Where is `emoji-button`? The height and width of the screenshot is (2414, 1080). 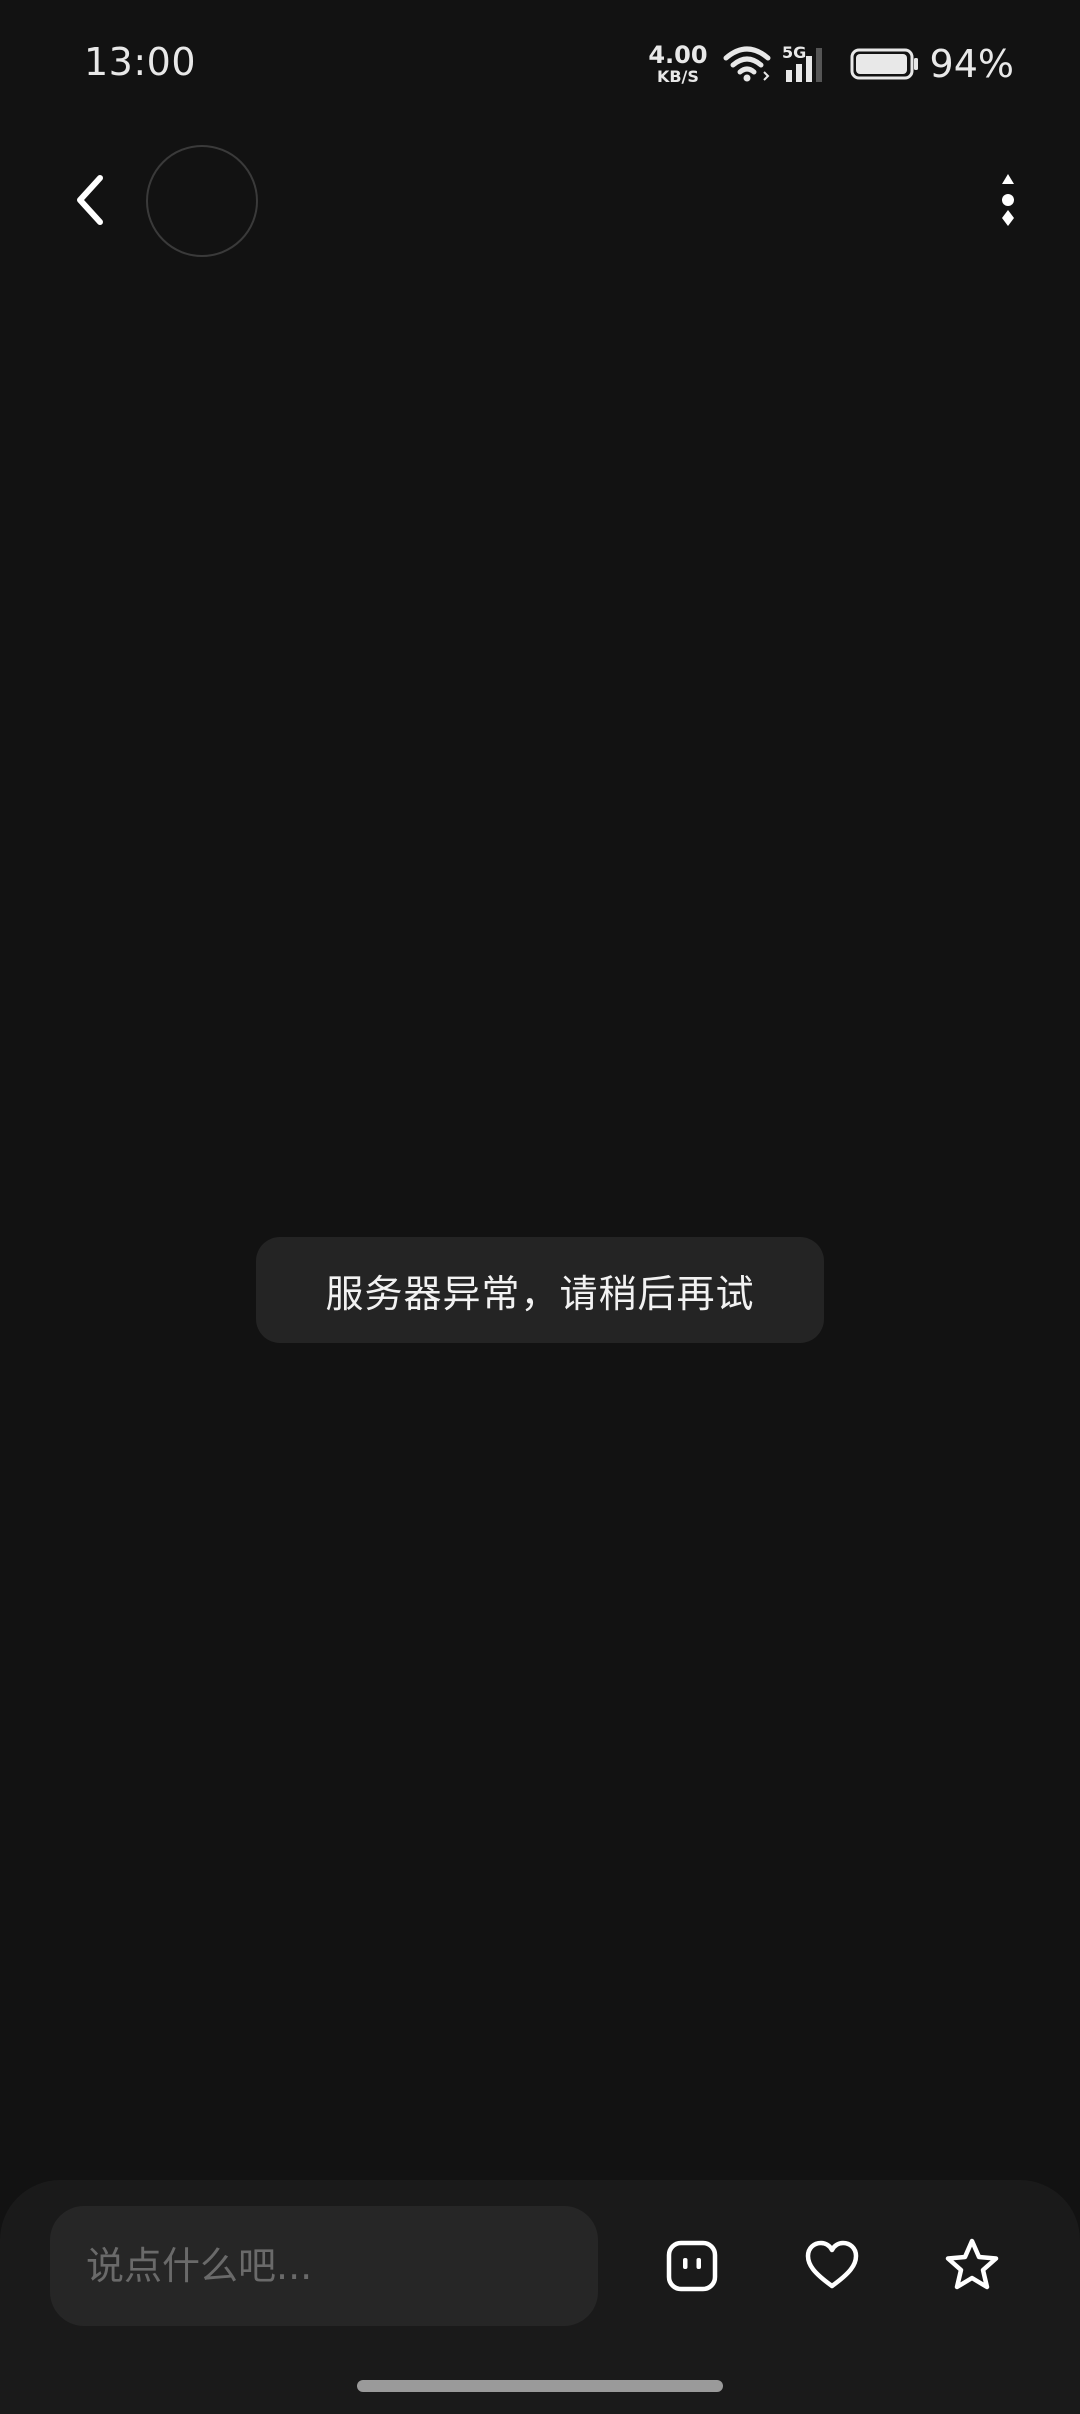 emoji-button is located at coordinates (692, 2266).